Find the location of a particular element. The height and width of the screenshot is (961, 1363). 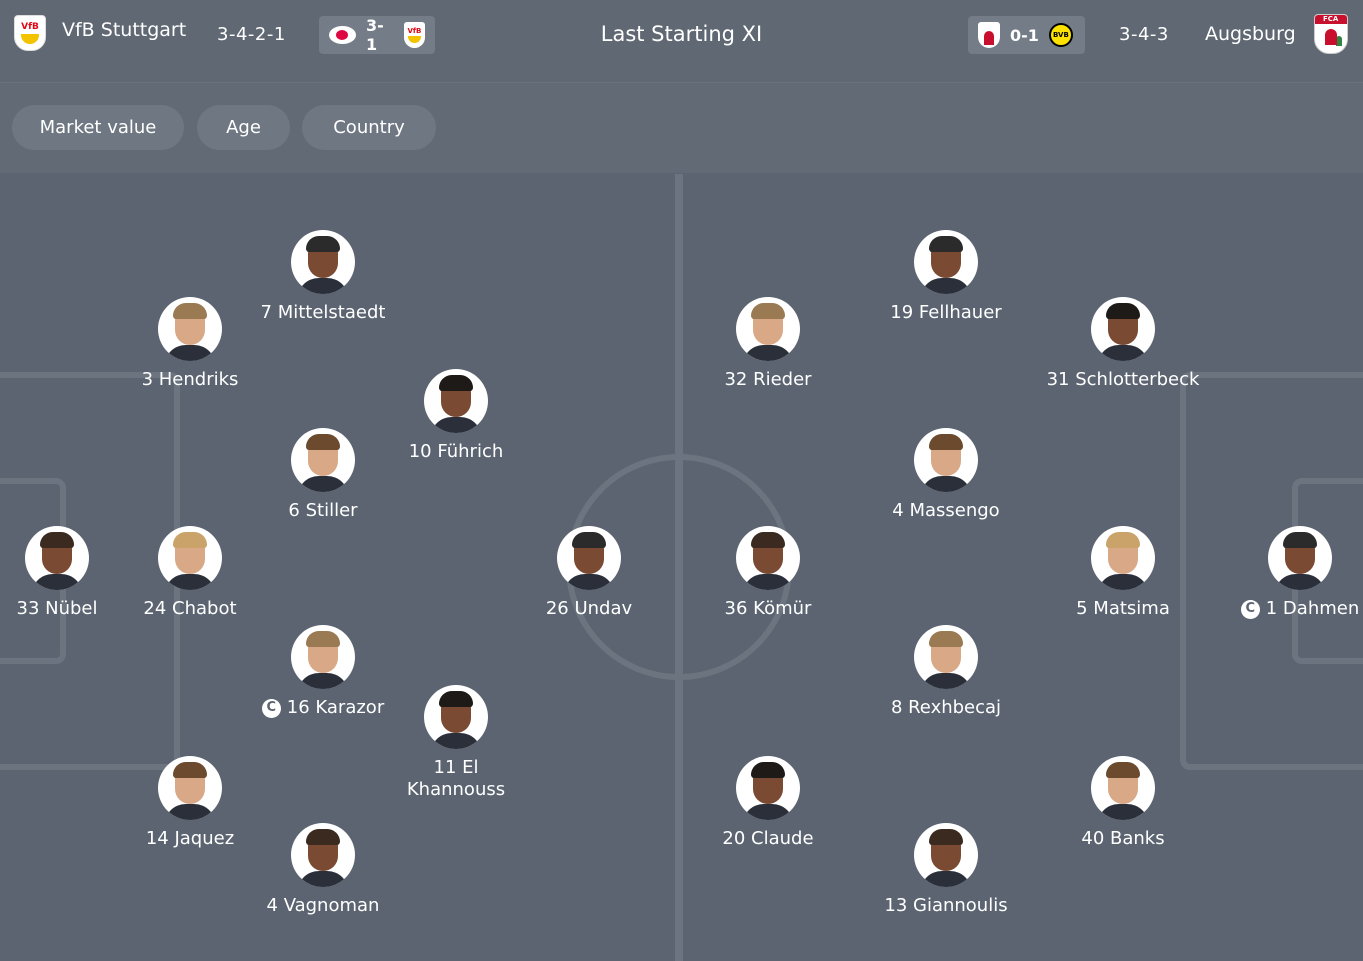

away-last-score: 0-1 is located at coordinates (1024, 35).